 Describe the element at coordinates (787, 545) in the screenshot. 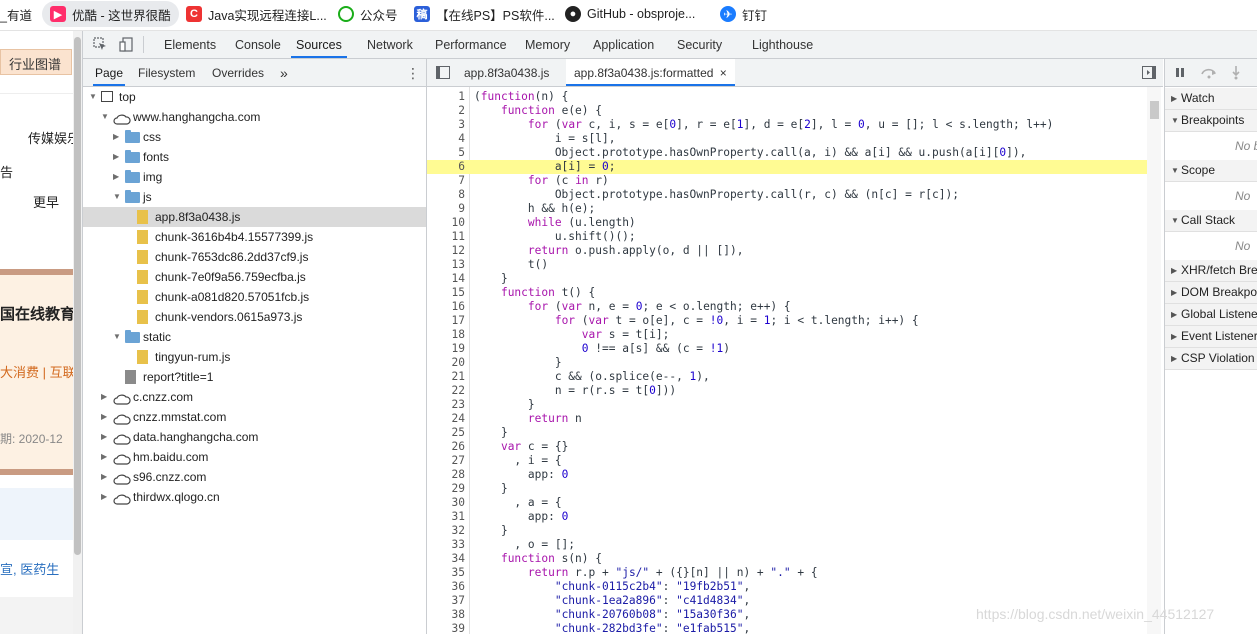

I see `code-line: 33 , o = [];` at that location.